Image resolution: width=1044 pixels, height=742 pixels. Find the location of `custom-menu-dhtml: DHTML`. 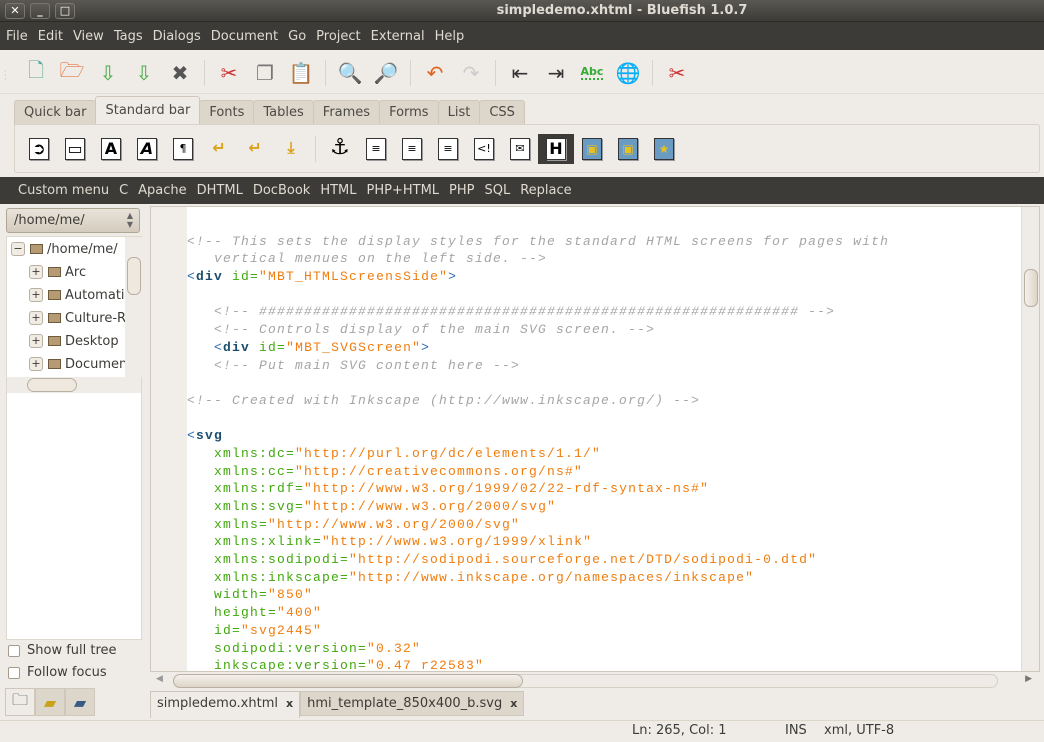

custom-menu-dhtml: DHTML is located at coordinates (220, 190).